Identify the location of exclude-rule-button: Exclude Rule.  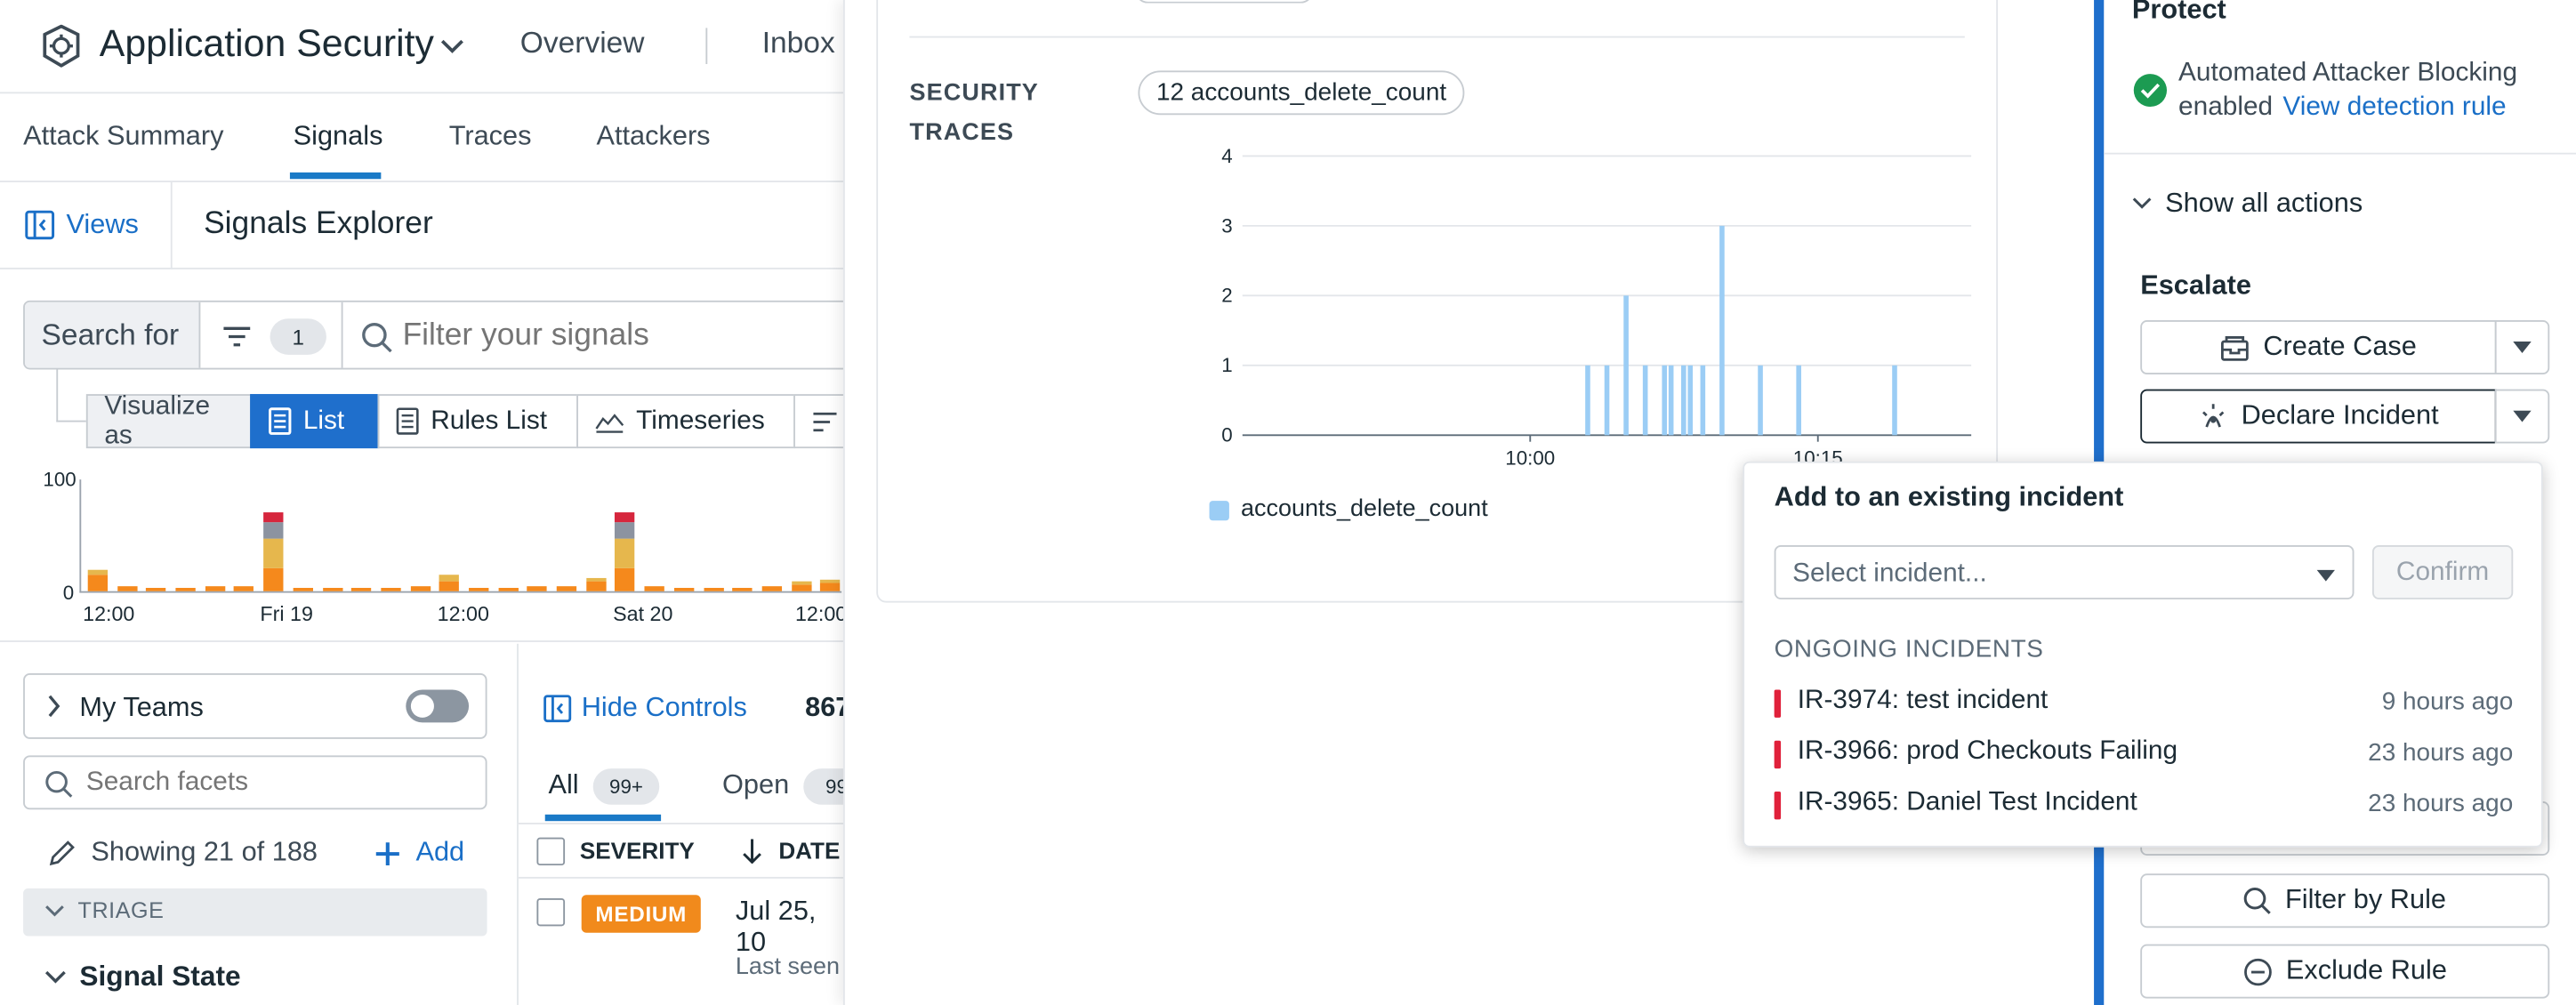
(2345, 971).